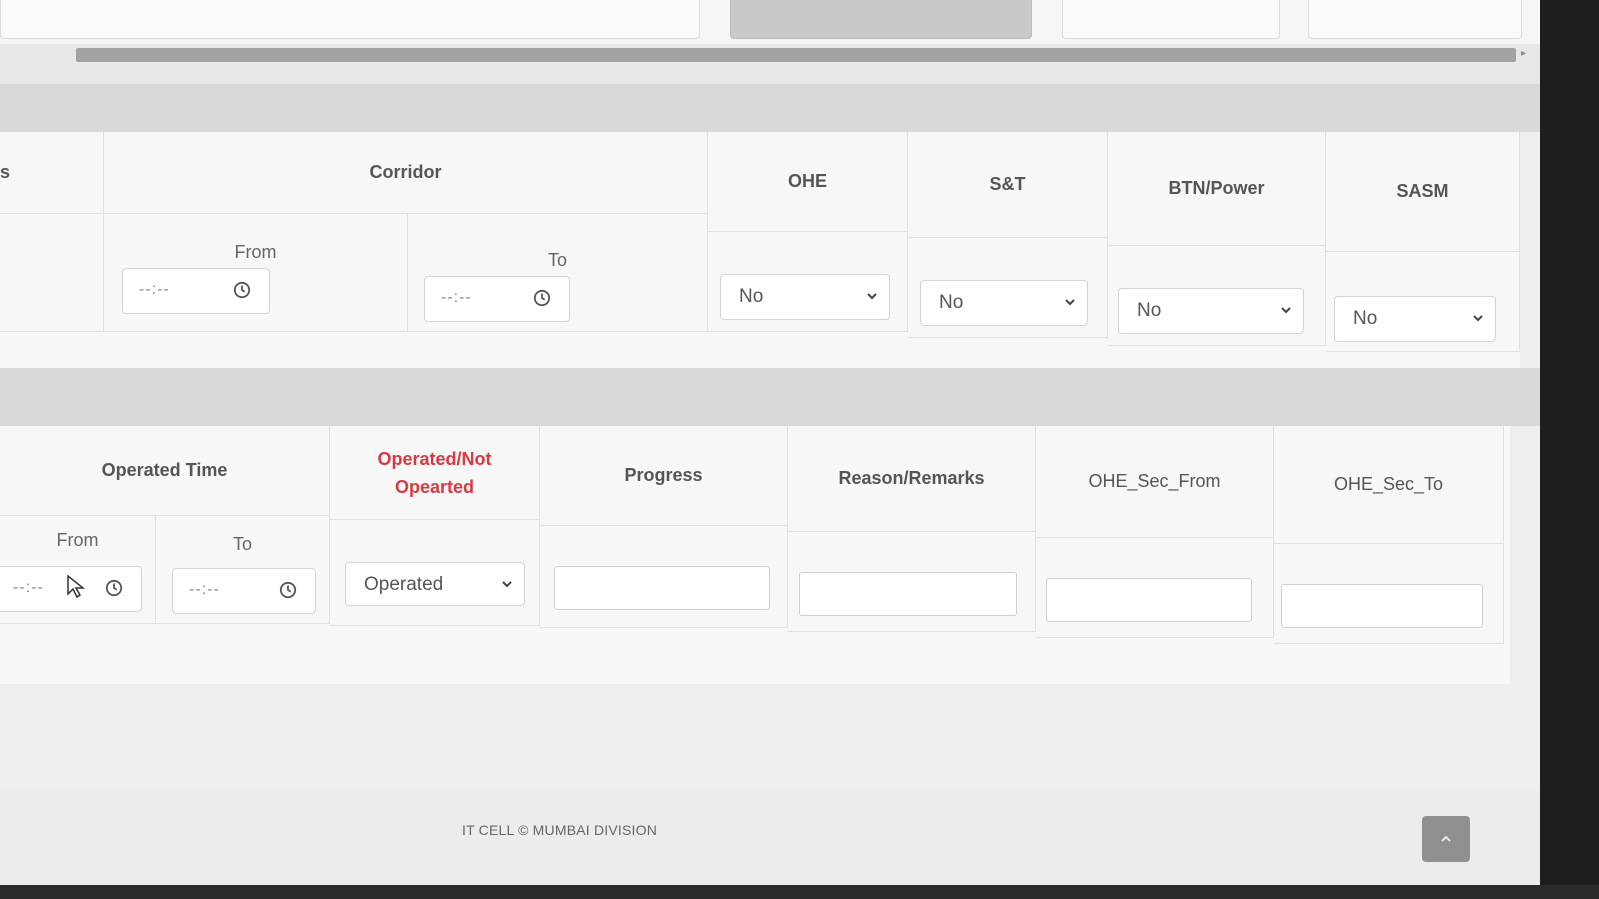 This screenshot has height=899, width=1599. Describe the element at coordinates (770, 64) in the screenshot. I see `horizontal-scrollbar: ▸` at that location.